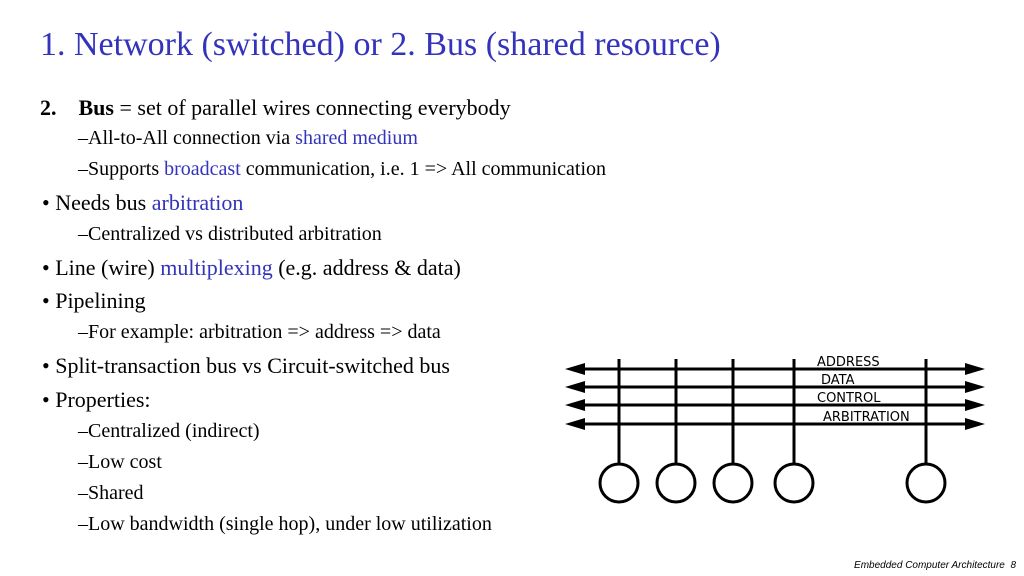  Describe the element at coordinates (848, 362) in the screenshot. I see `bus-label-address: ADDRESS` at that location.